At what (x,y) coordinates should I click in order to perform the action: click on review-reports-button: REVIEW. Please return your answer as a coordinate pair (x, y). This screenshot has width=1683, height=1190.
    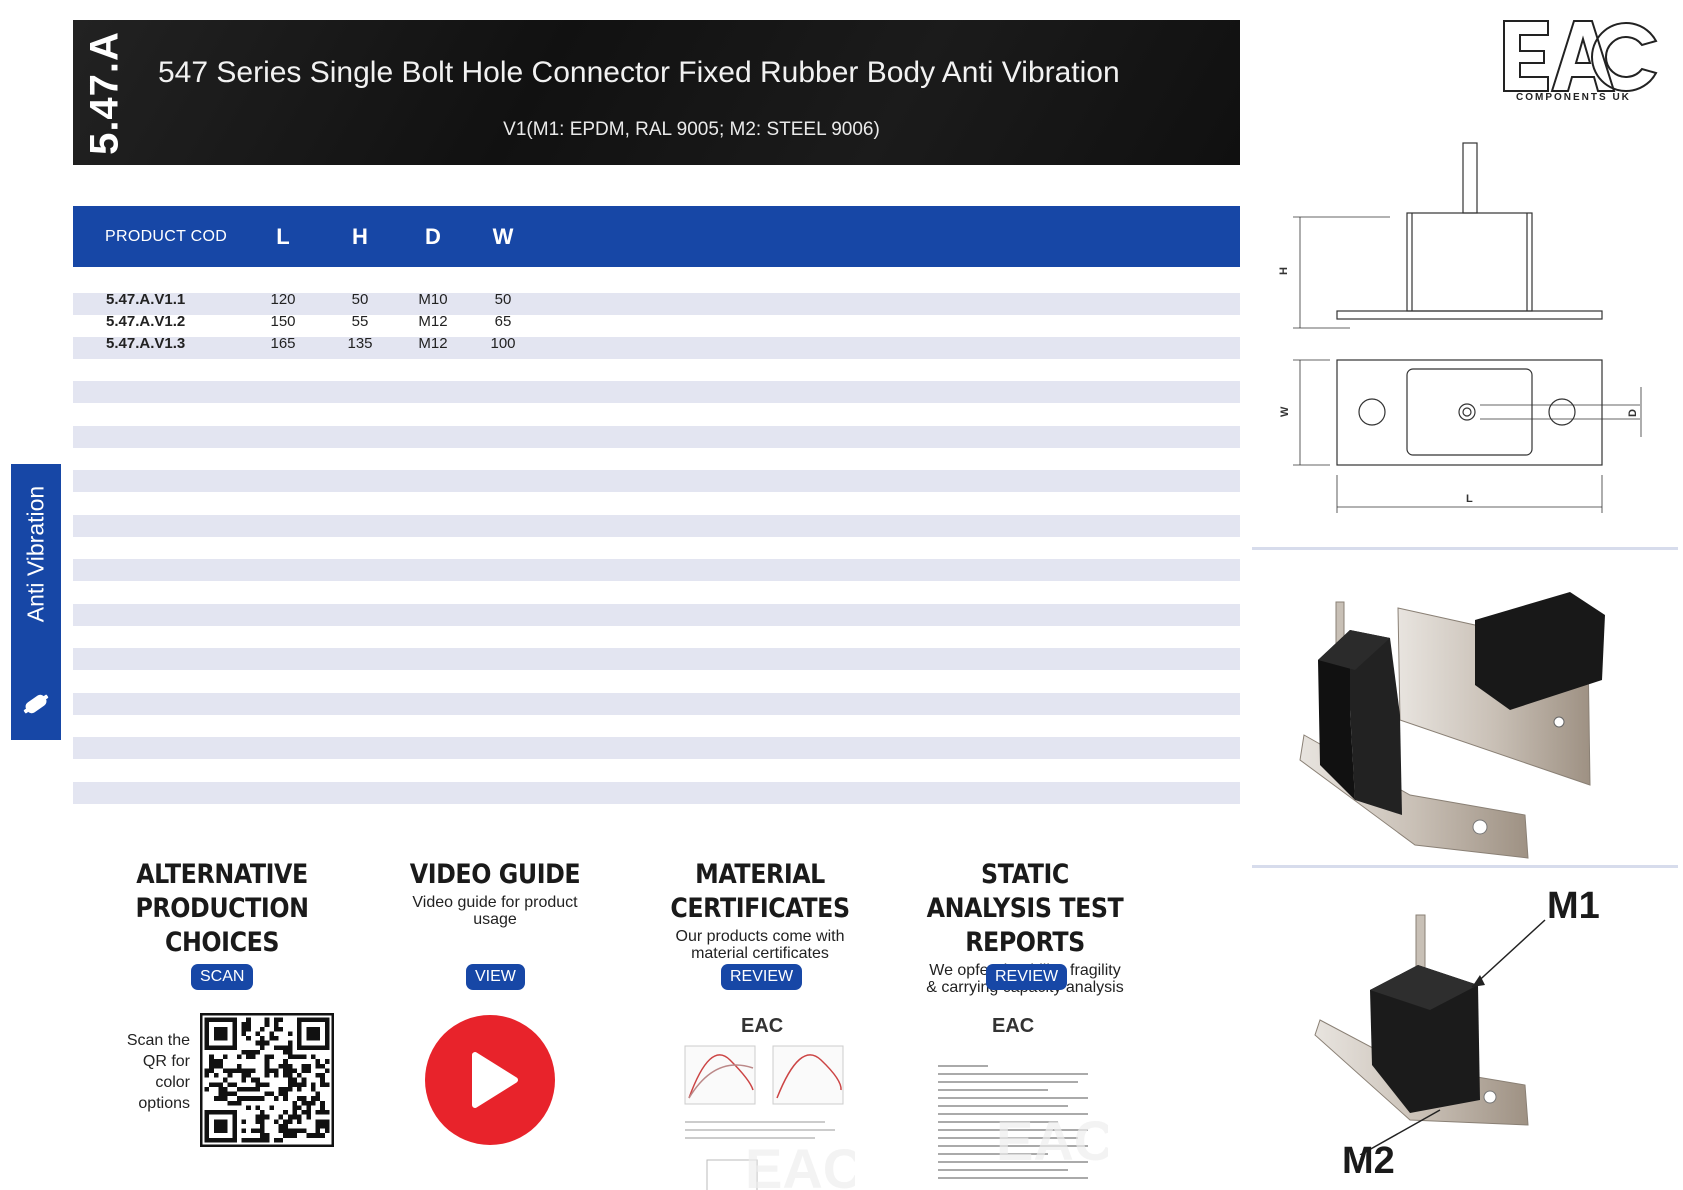
    Looking at the image, I should click on (1027, 977).